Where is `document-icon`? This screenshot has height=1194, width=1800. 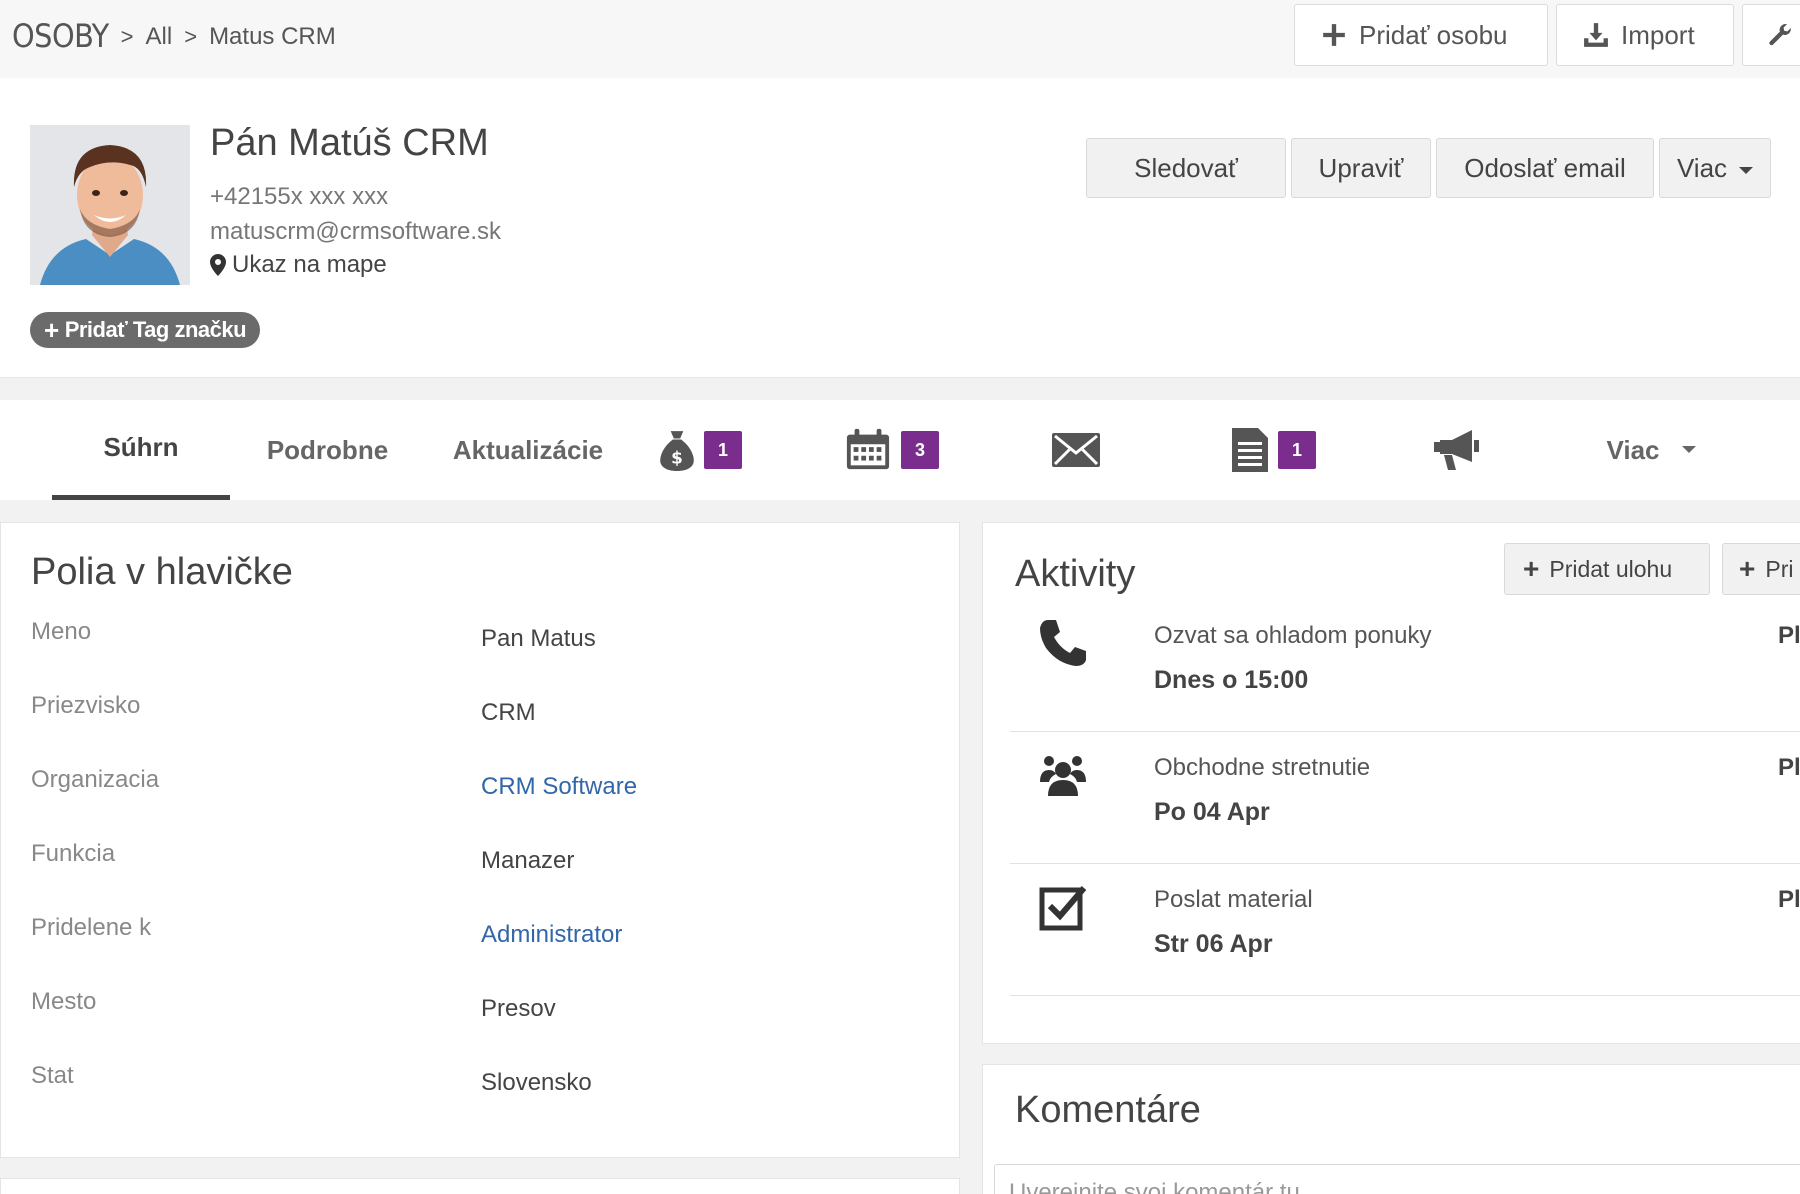
document-icon is located at coordinates (1250, 450).